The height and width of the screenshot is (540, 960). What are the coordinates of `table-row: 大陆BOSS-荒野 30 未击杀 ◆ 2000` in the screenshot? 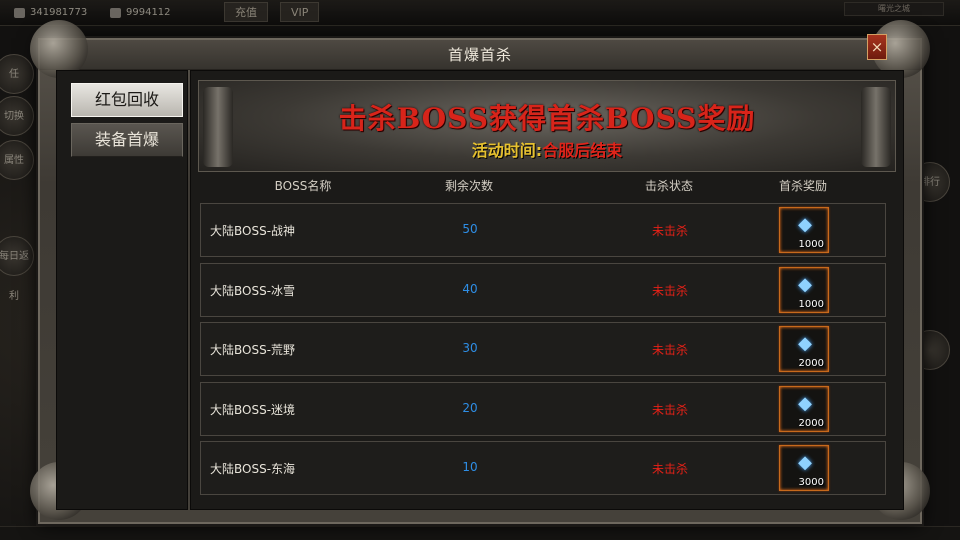 It's located at (543, 349).